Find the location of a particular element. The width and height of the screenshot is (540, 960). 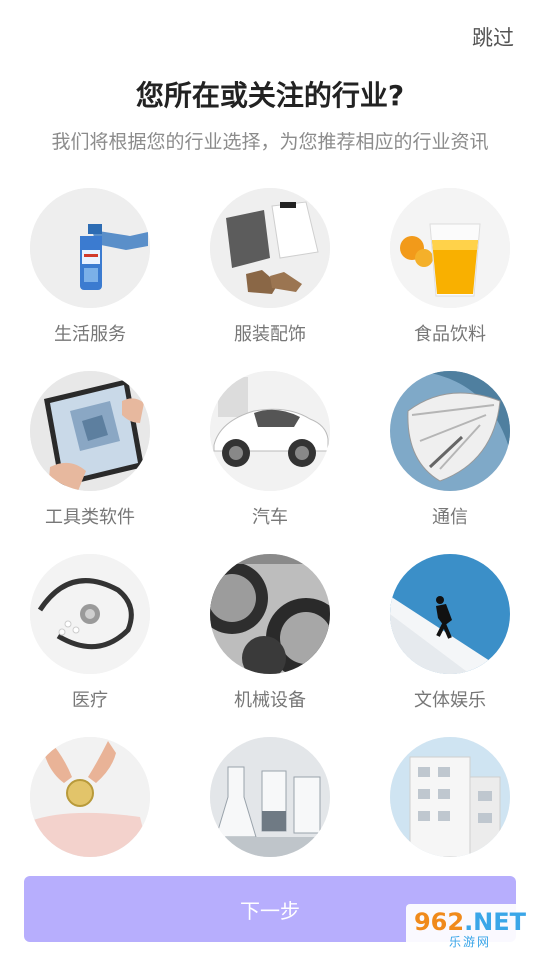

skip-button: 跳过 is located at coordinates (493, 37).